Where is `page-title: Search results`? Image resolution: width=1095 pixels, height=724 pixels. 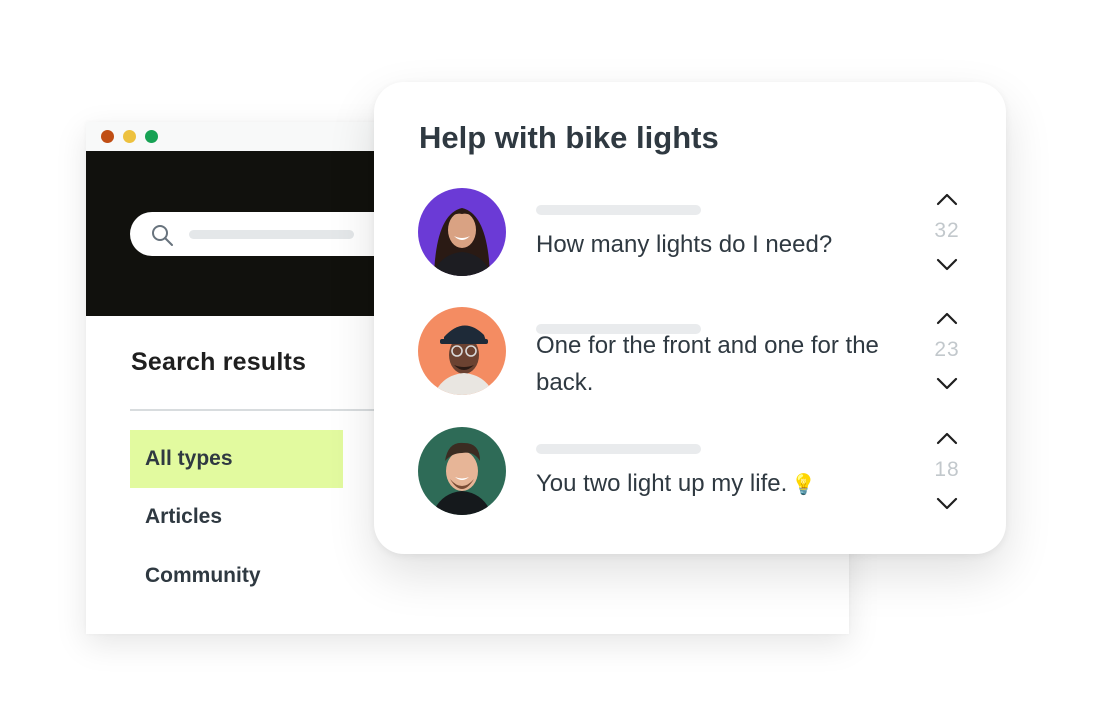
page-title: Search results is located at coordinates (219, 362).